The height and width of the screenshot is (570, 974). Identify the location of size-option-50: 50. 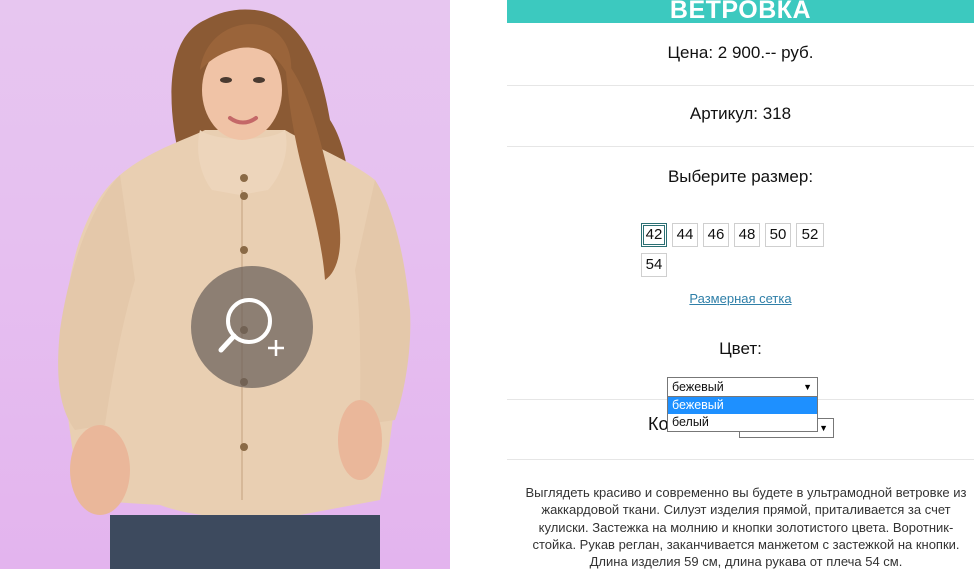
(778, 235).